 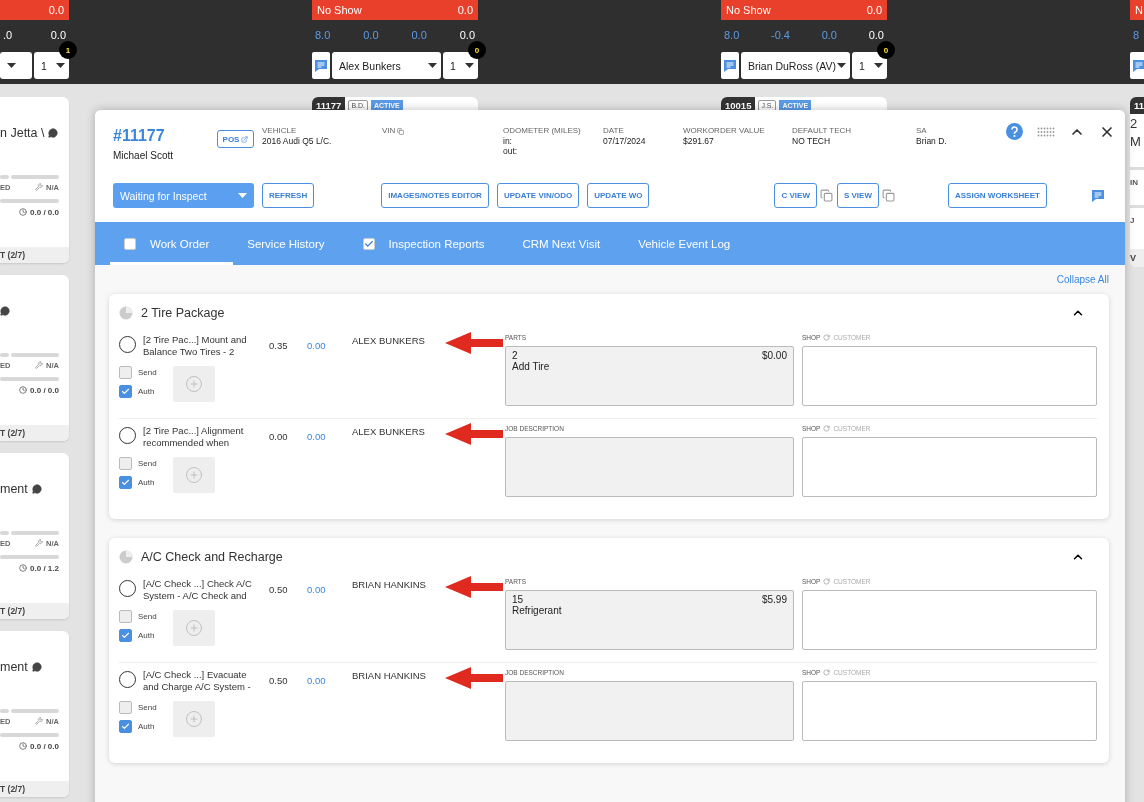 I want to click on card-footer: V, so click(x=1137, y=258).